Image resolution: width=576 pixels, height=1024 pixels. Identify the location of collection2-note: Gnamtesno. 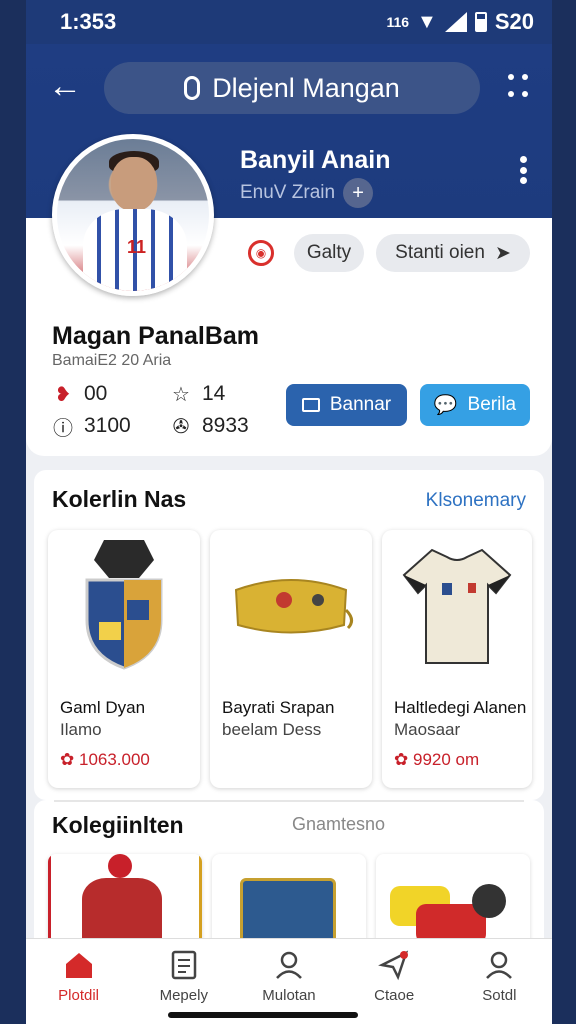
(339, 824).